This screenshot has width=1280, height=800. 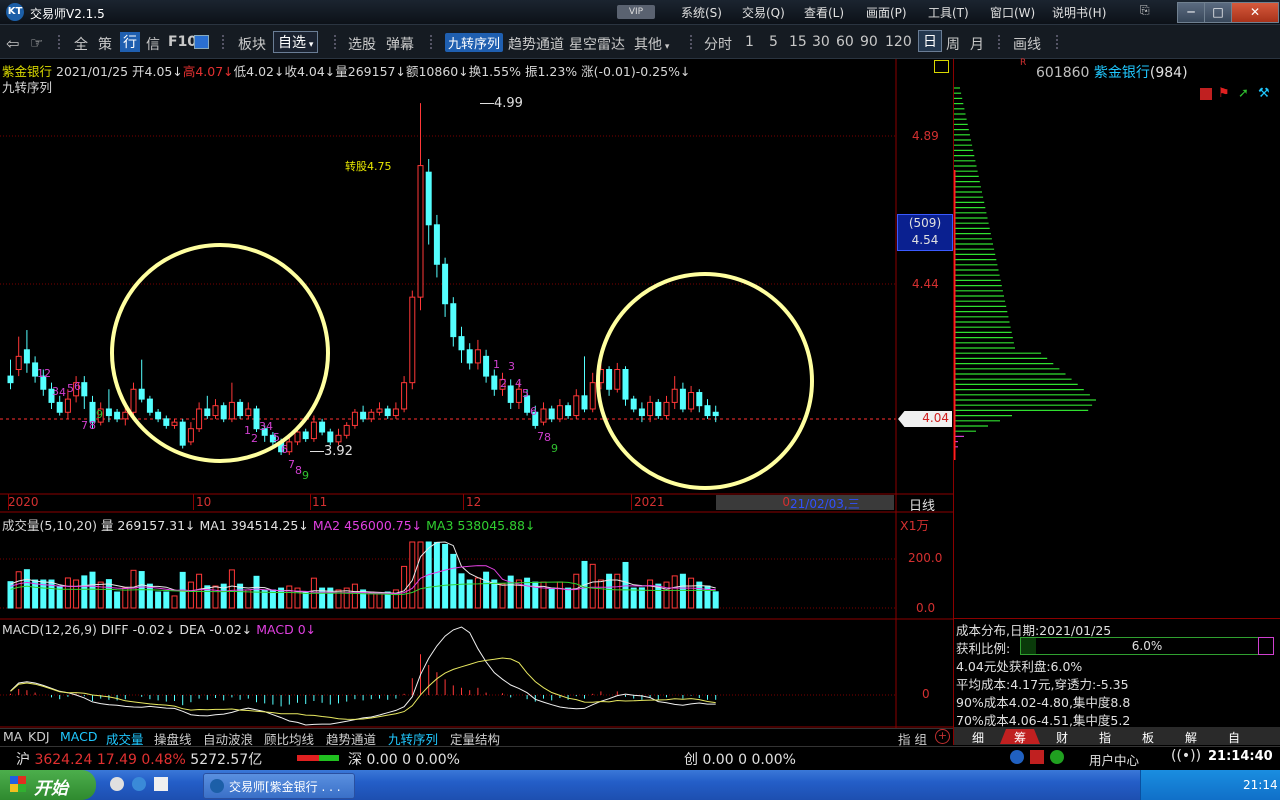 What do you see at coordinates (925, 558) in the screenshot?
I see `volume-tick: 200.0` at bounding box center [925, 558].